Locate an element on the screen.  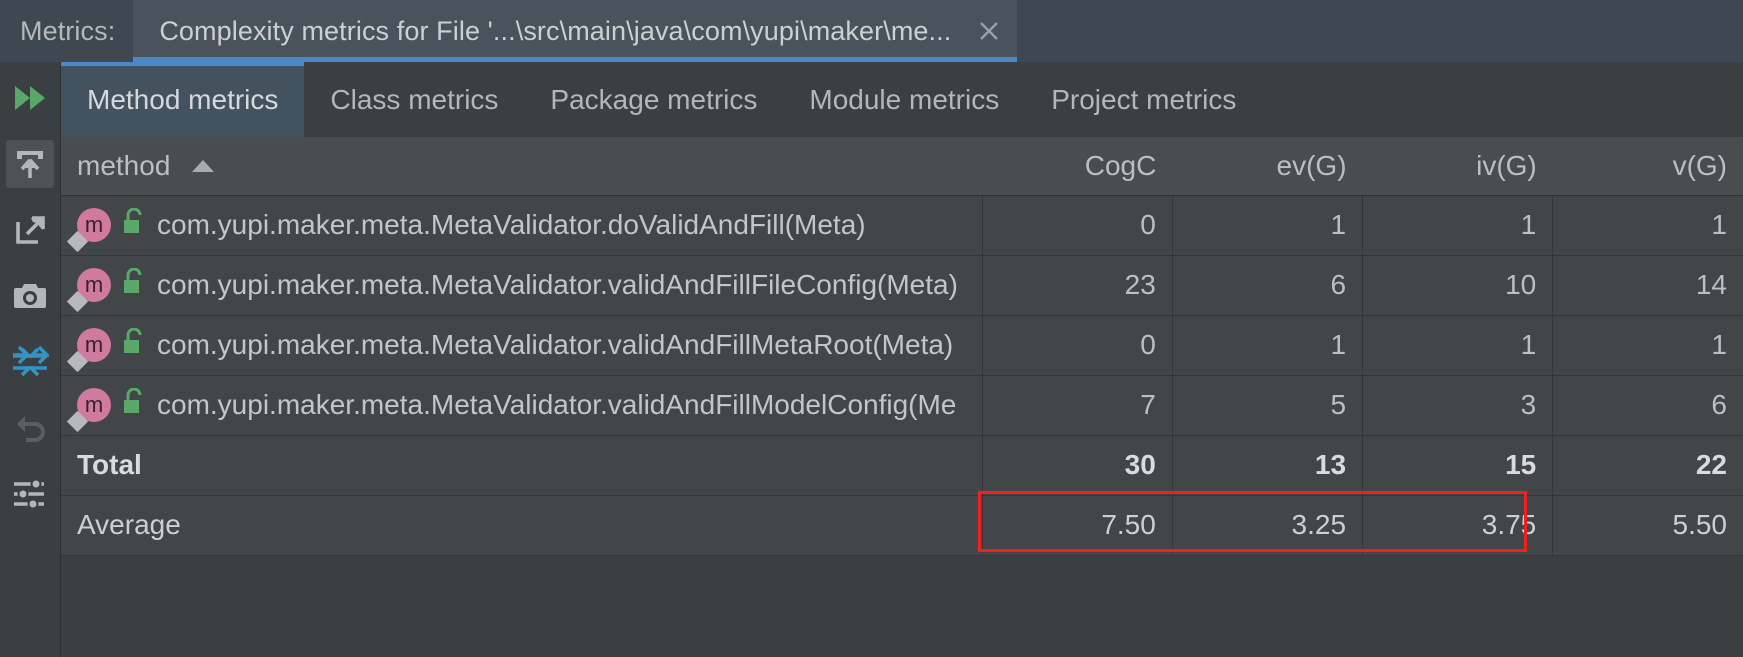
table-row-total: Total 30 13 15 22 is located at coordinates (902, 465).